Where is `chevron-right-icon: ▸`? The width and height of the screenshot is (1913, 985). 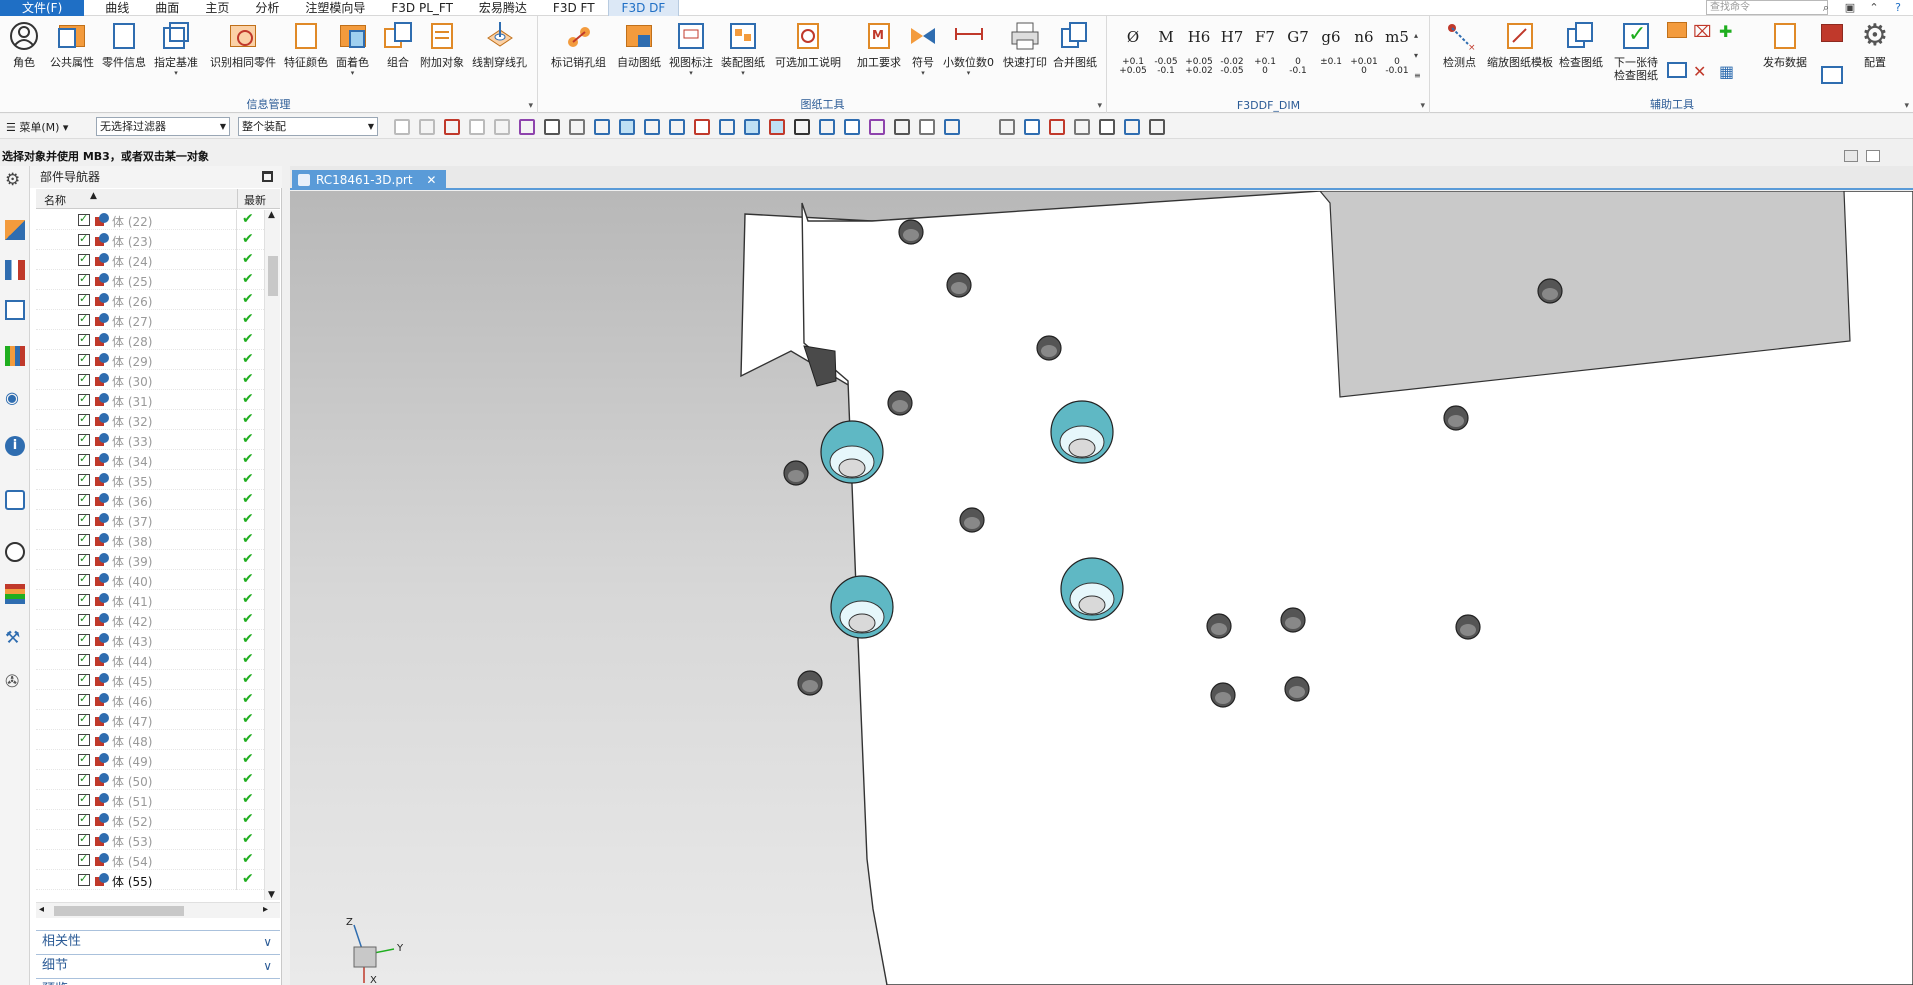 chevron-right-icon: ▸ is located at coordinates (265, 909).